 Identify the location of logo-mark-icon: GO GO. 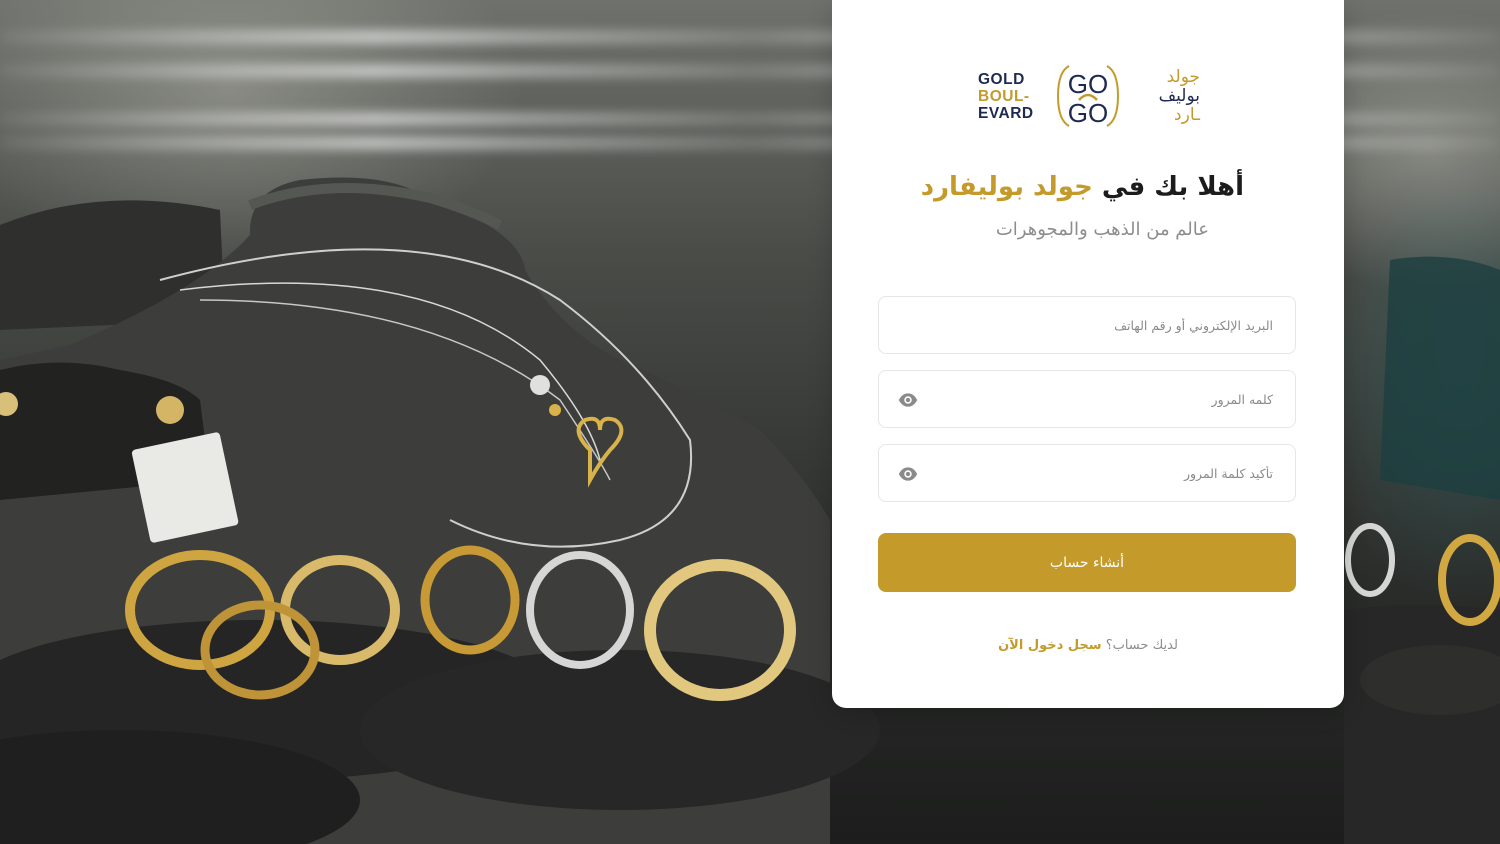
(1088, 96).